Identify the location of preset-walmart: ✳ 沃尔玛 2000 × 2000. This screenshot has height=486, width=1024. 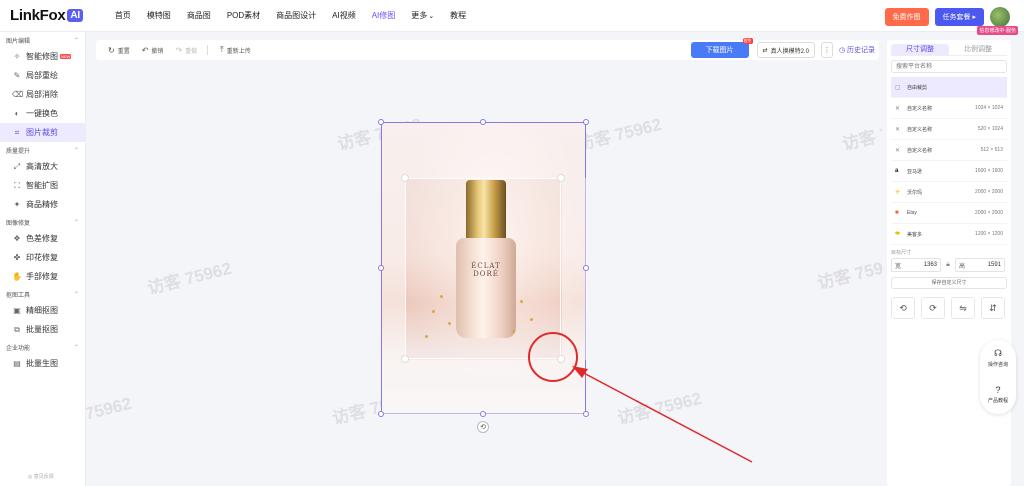
(949, 192).